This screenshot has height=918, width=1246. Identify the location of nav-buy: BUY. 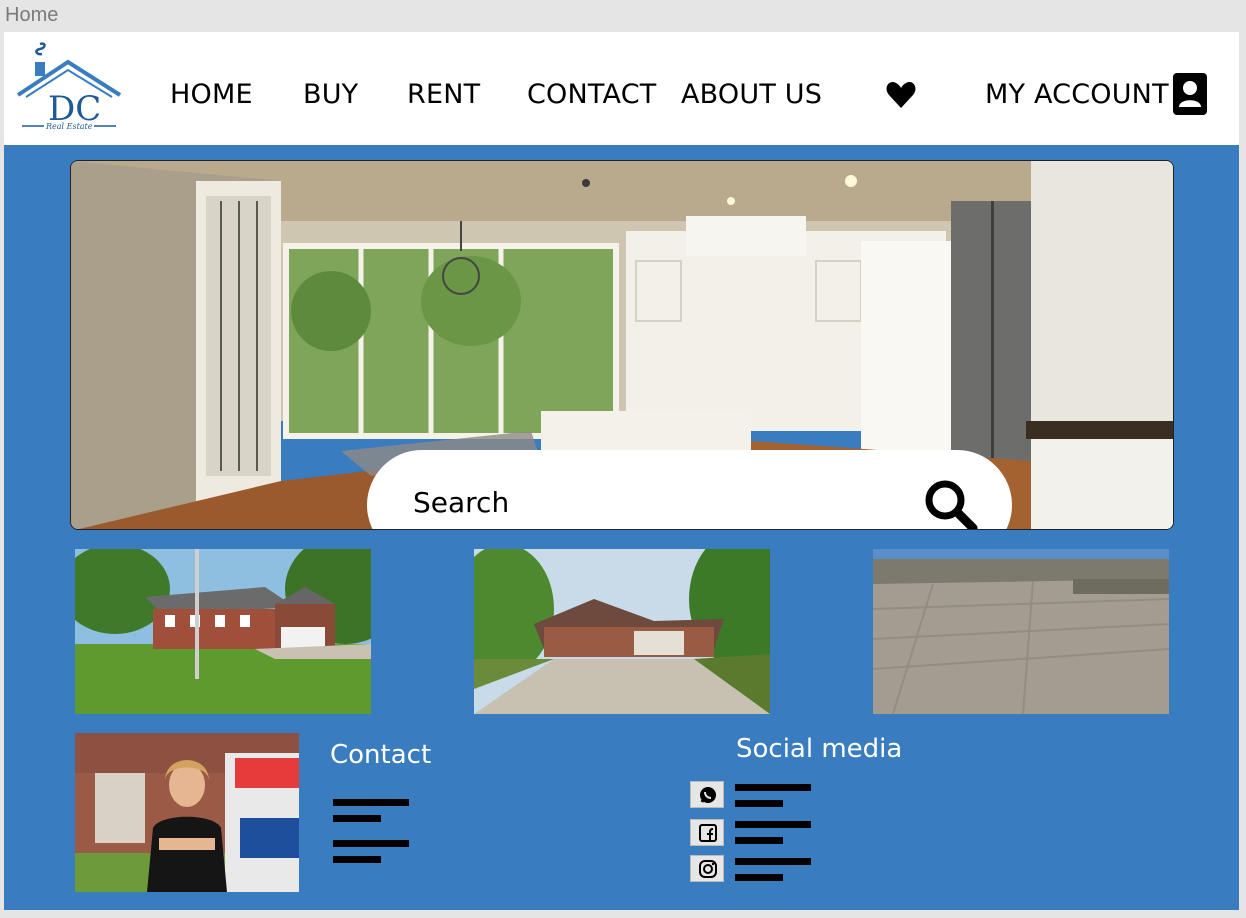
(330, 95).